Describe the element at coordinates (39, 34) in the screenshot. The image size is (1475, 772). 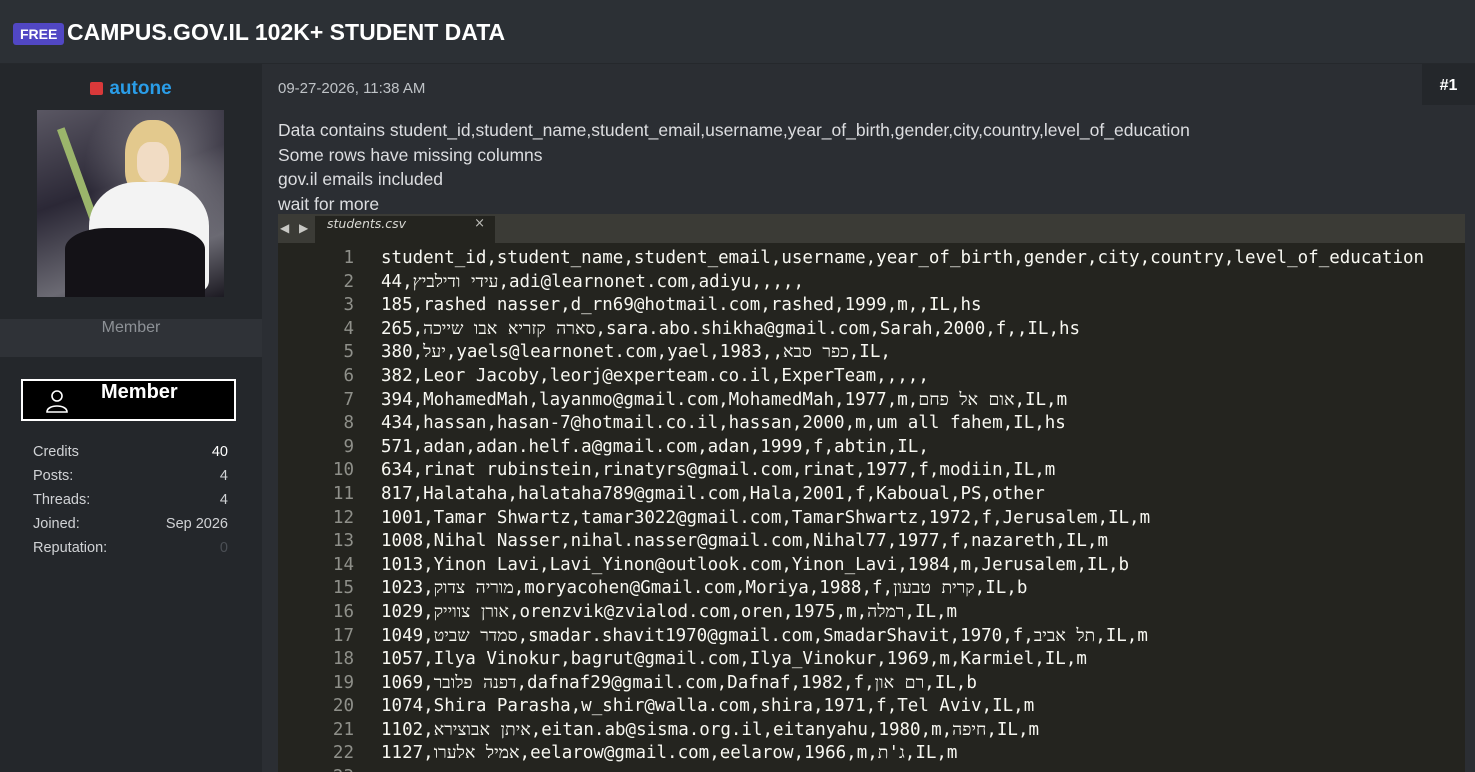
I see `free-prefix-badge: FREE` at that location.